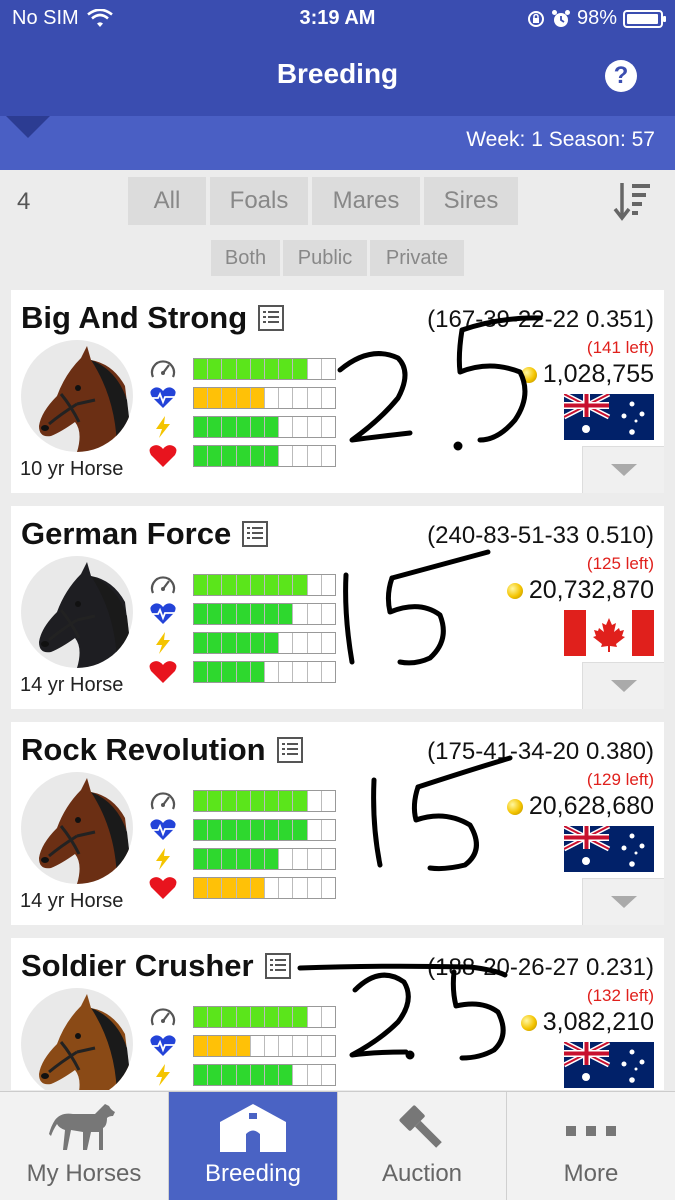  Describe the element at coordinates (126, 534) in the screenshot. I see `horse-name: German Force` at that location.